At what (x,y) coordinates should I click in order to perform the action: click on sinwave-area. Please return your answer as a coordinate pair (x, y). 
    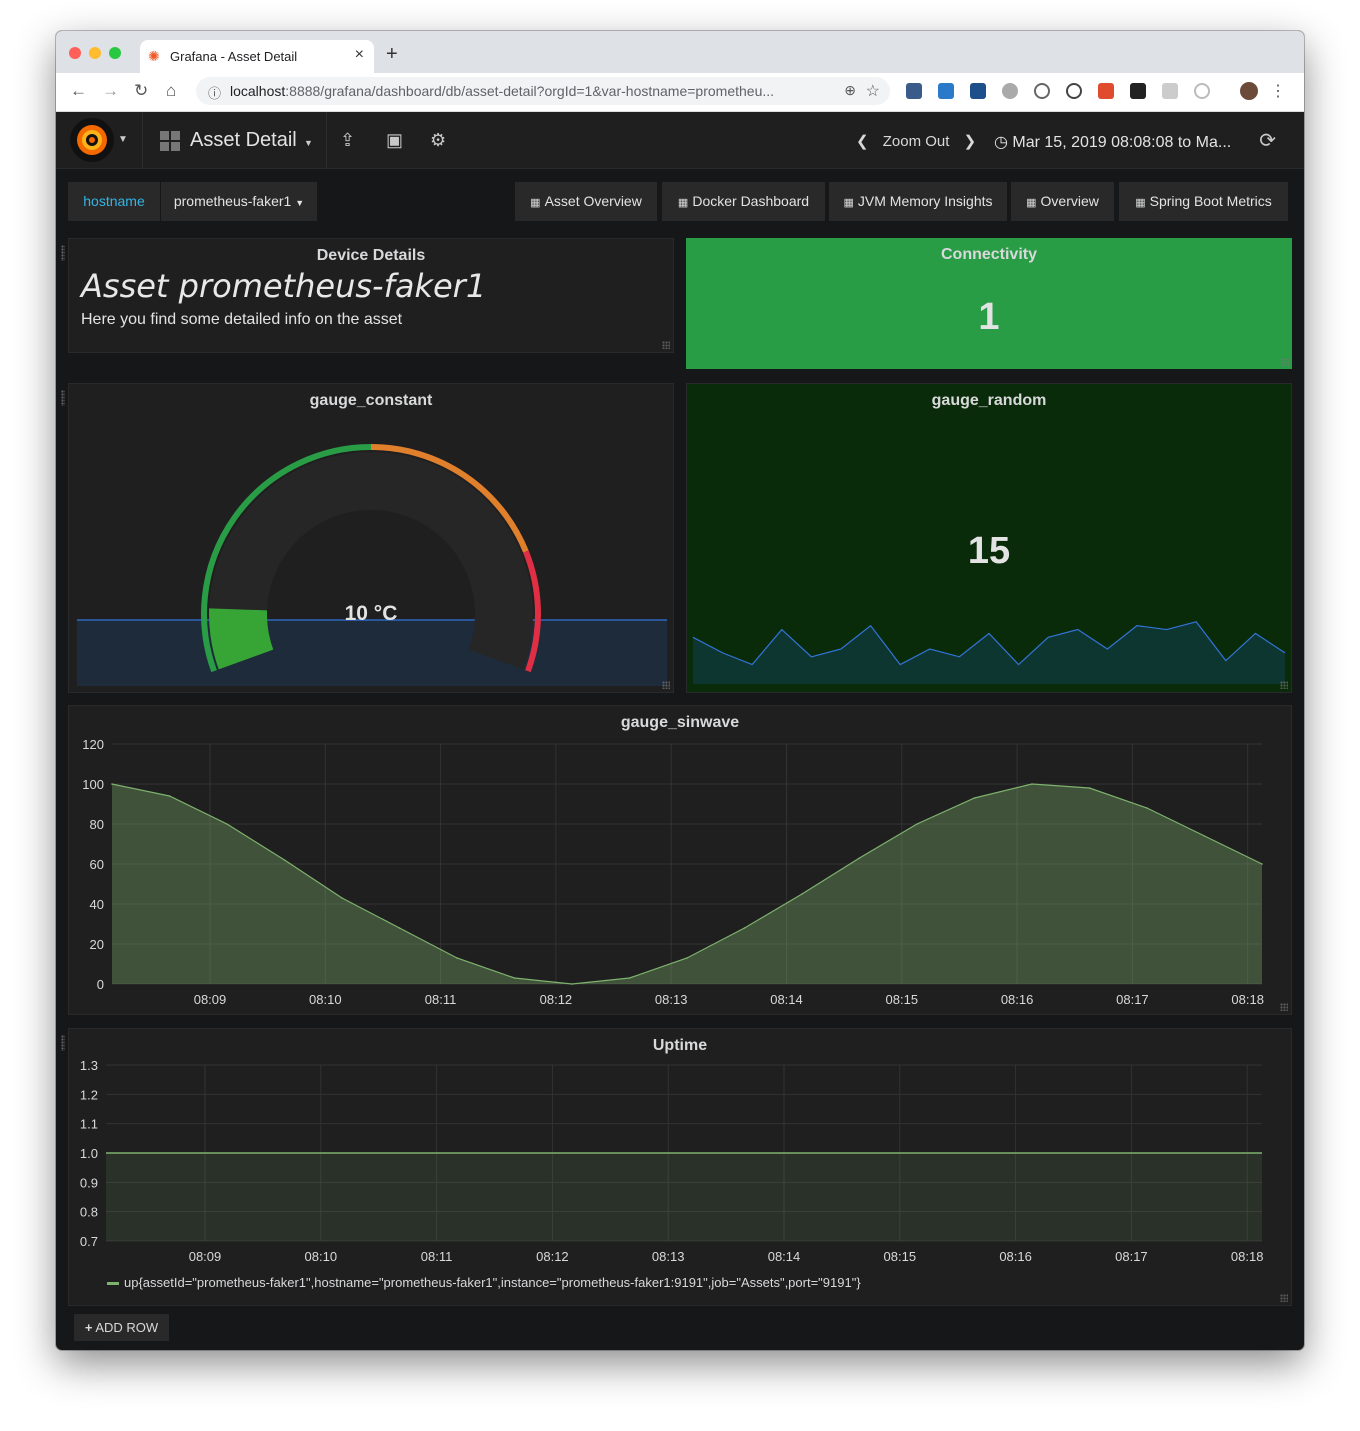
    Looking at the image, I should click on (687, 884).